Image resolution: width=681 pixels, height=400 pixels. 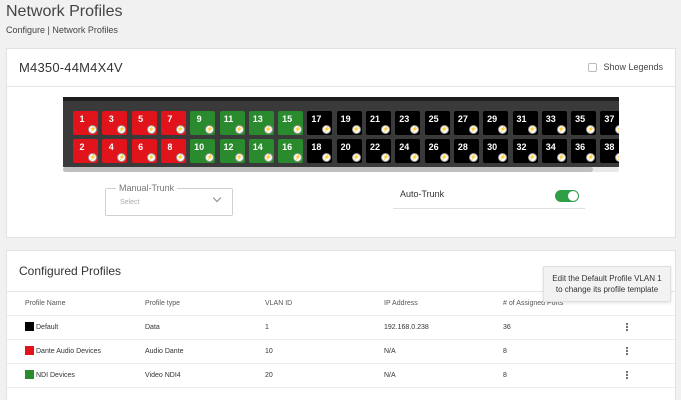 What do you see at coordinates (279, 303) in the screenshot?
I see `column-header: VLAN ID` at bounding box center [279, 303].